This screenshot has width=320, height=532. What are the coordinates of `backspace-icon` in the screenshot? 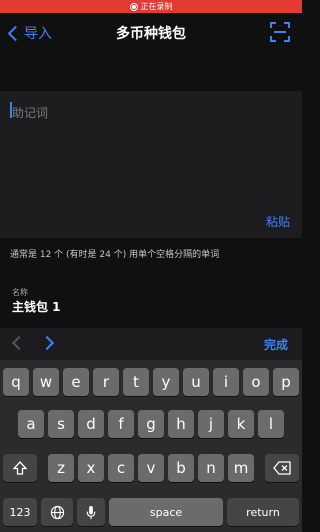 It's located at (282, 468).